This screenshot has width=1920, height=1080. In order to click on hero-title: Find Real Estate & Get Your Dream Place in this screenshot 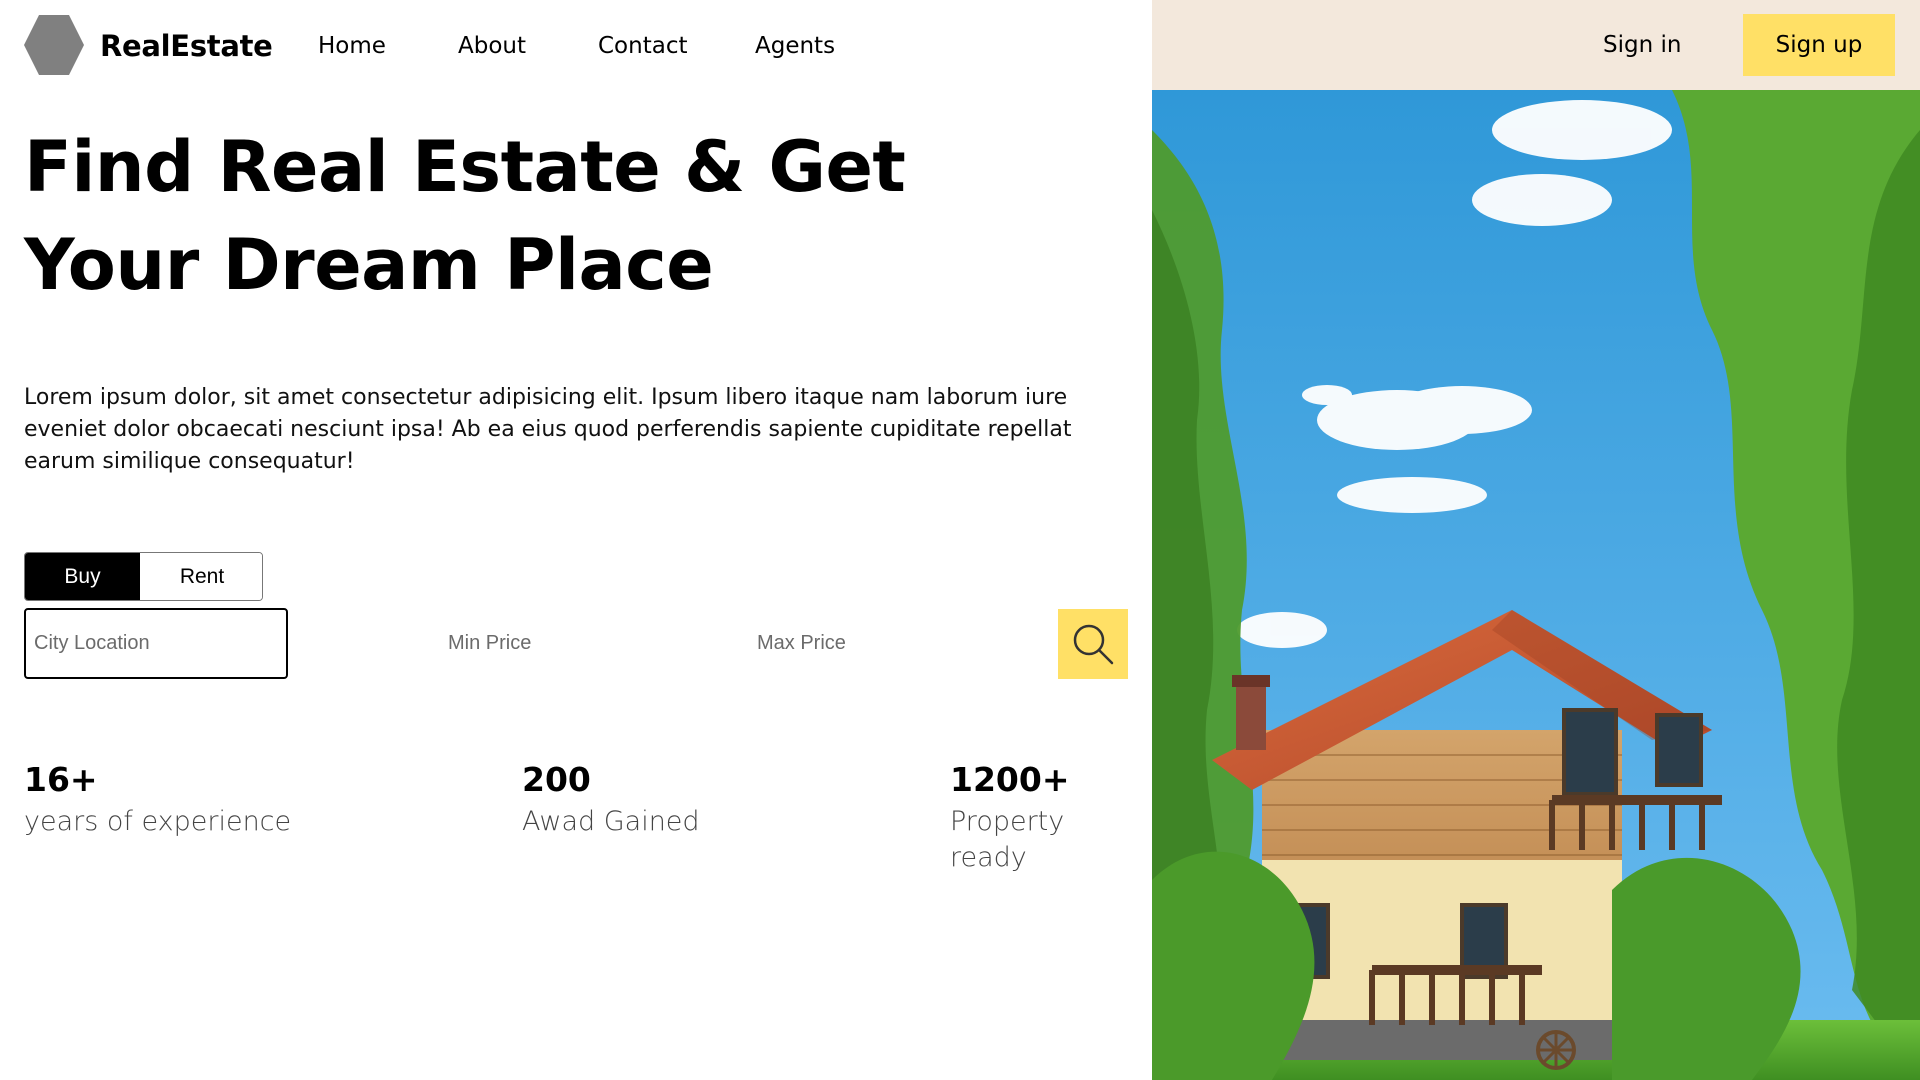, I will do `click(465, 216)`.